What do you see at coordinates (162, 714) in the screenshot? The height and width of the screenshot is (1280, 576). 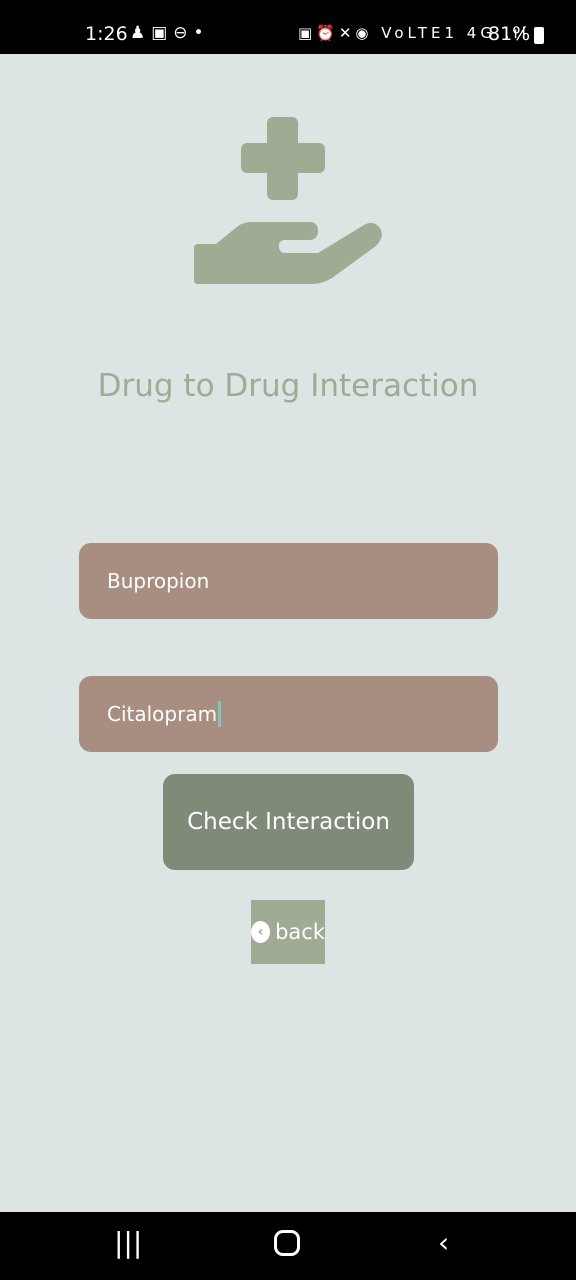 I see `drug2-value: Citalopram` at bounding box center [162, 714].